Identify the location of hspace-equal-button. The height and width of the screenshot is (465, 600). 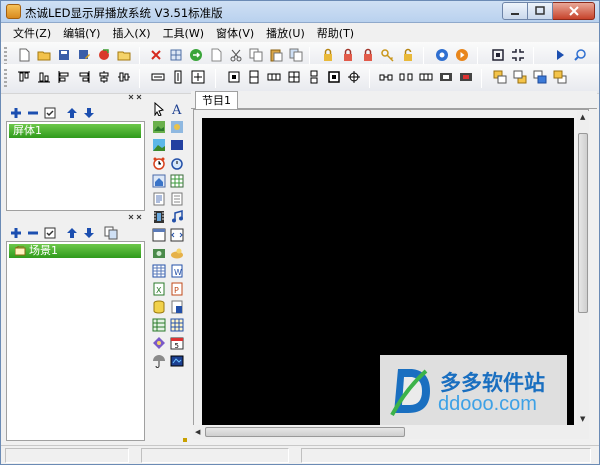
(426, 77).